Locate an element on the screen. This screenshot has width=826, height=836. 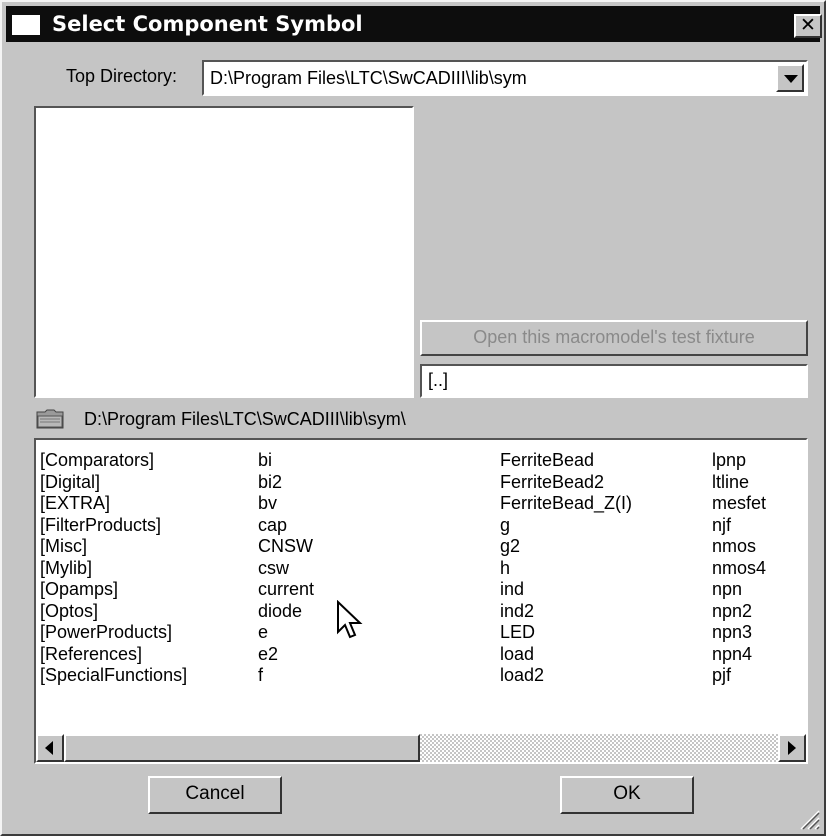
list-item: g2 is located at coordinates (566, 547).